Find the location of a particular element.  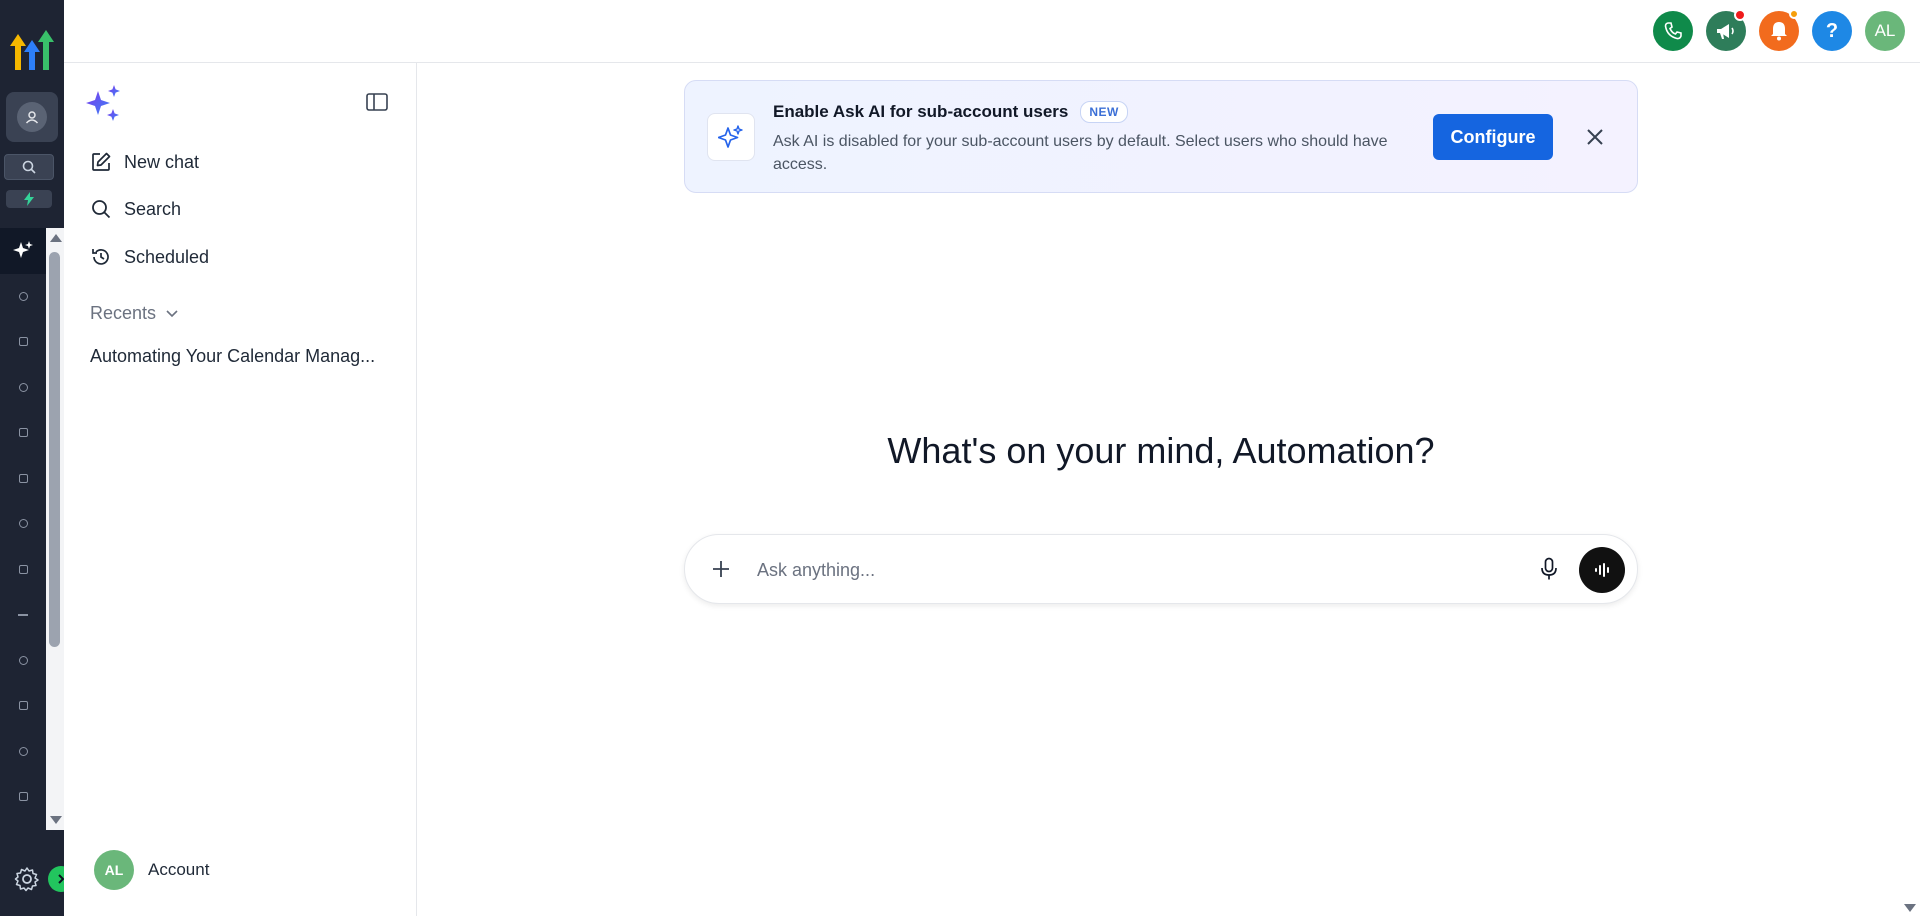

gauge-icon is located at coordinates (23, 751).